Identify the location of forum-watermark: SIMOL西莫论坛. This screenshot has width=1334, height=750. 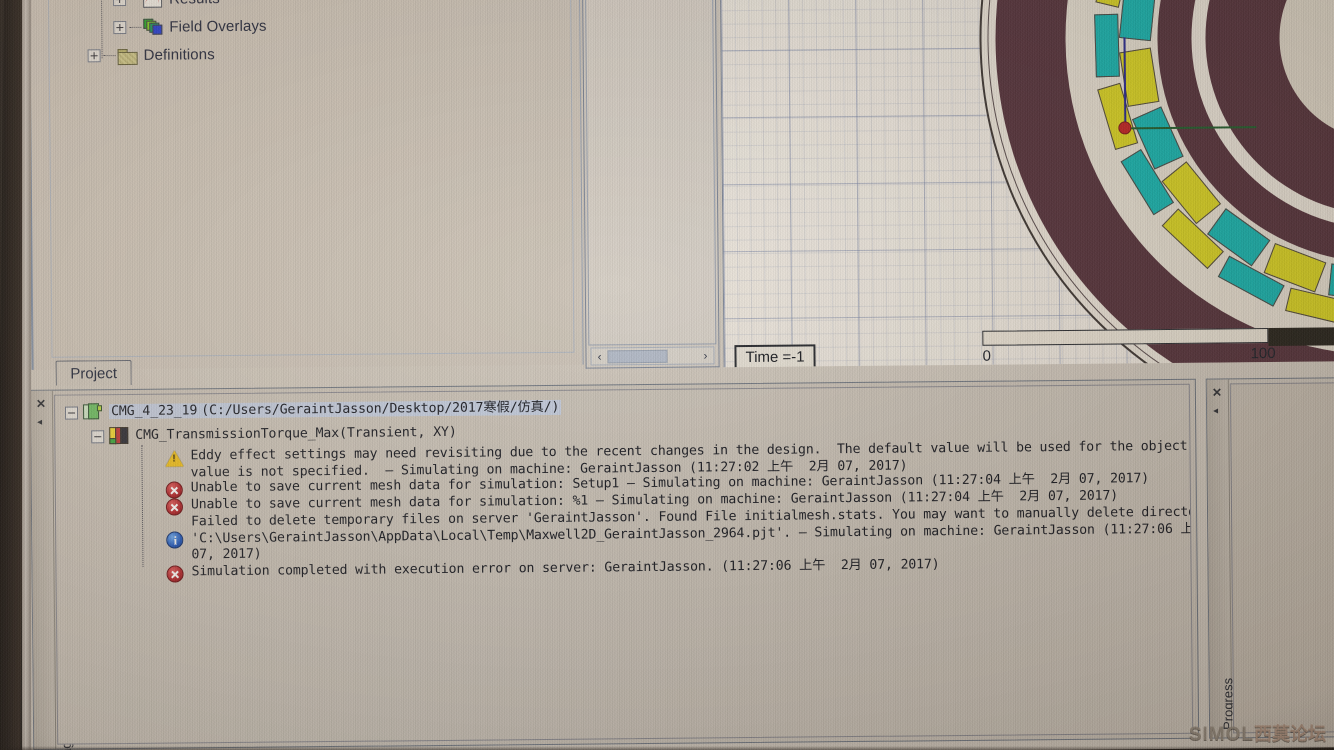
(1257, 733).